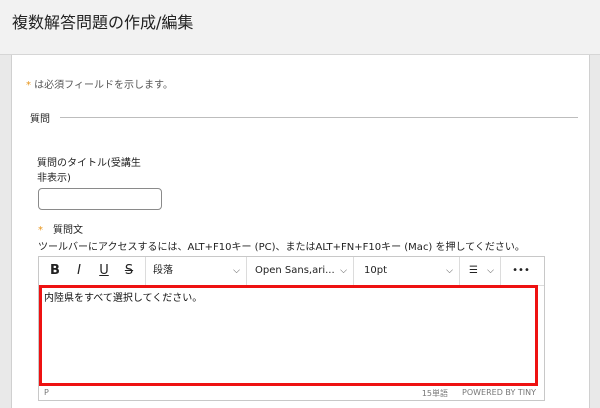 The height and width of the screenshot is (408, 600). I want to click on question-text-label-text: 質問文, so click(68, 230).